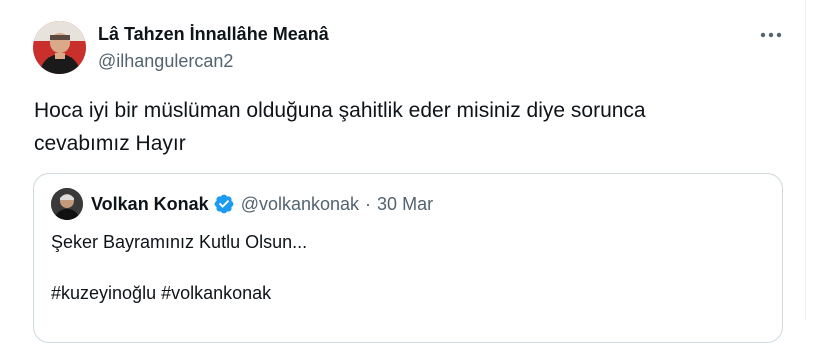 The image size is (820, 343). Describe the element at coordinates (150, 204) in the screenshot. I see `quoted-author-display-name: Volkan Konak` at that location.